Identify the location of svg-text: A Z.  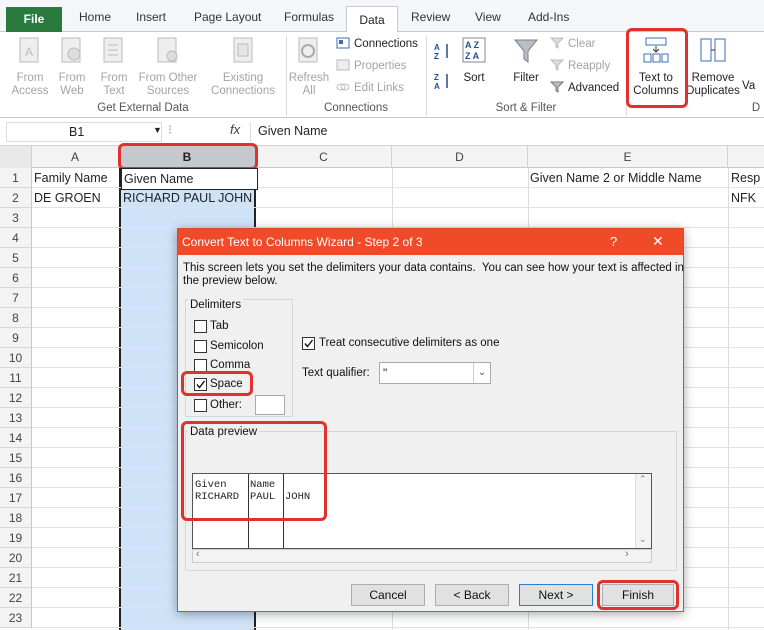
(472, 45).